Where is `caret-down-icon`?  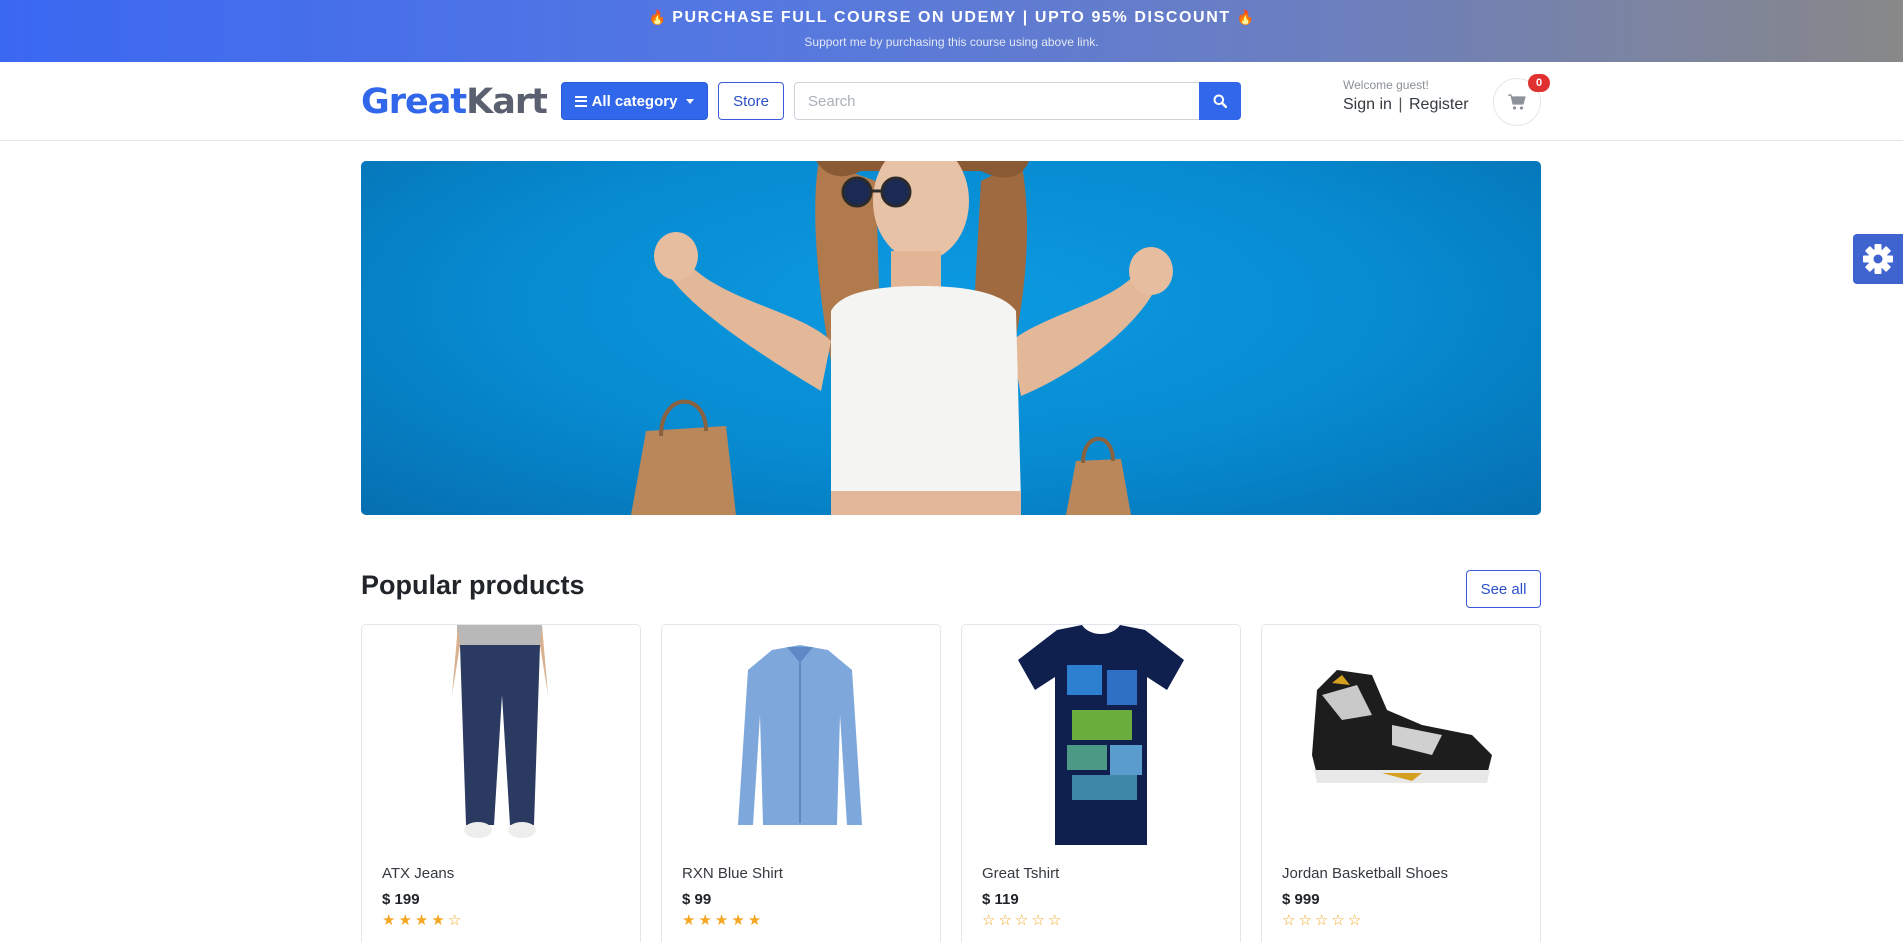
caret-down-icon is located at coordinates (690, 101).